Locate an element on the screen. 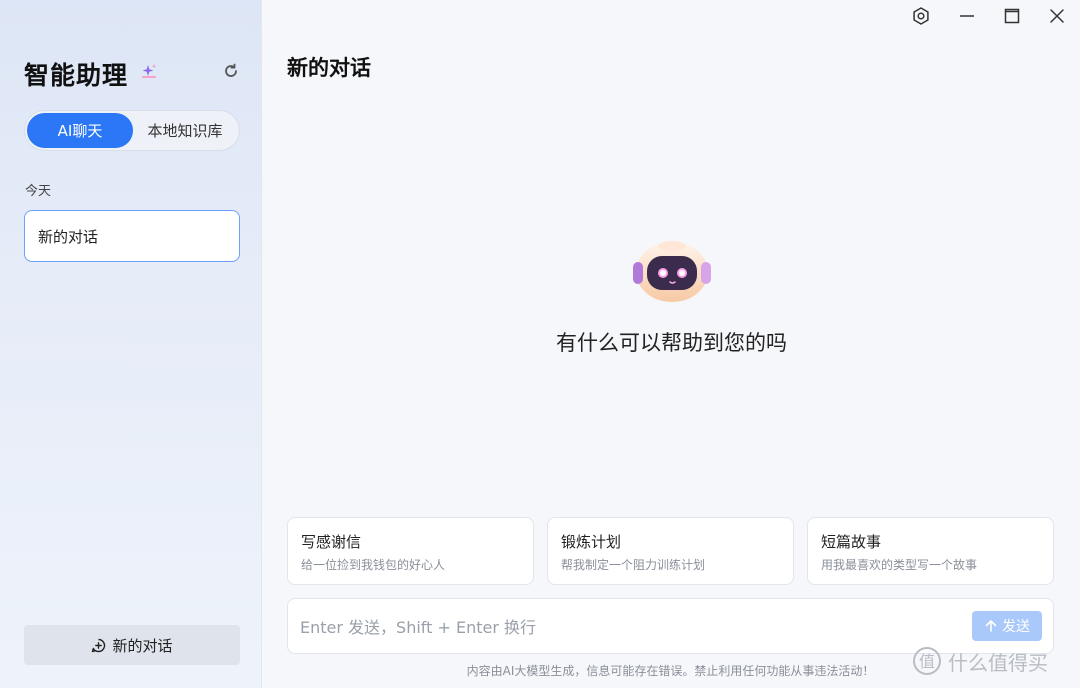 Image resolution: width=1080 pixels, height=688 pixels. greeting-text: 有什么可以帮助到您的吗 is located at coordinates (671, 343).